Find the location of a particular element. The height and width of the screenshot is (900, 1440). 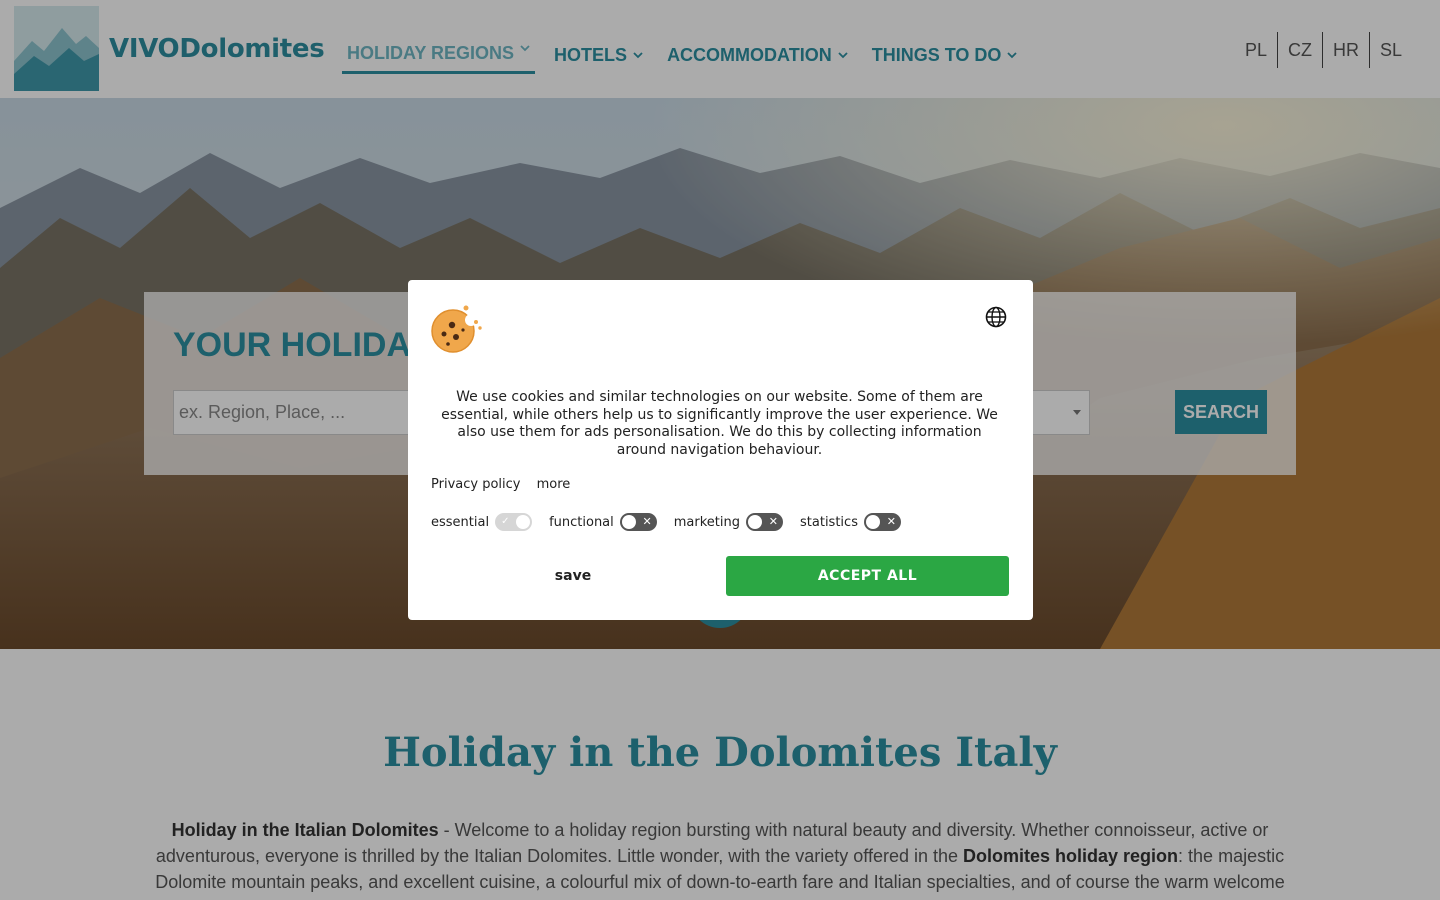

cookie-links: Privacy policy more is located at coordinates (506, 484).